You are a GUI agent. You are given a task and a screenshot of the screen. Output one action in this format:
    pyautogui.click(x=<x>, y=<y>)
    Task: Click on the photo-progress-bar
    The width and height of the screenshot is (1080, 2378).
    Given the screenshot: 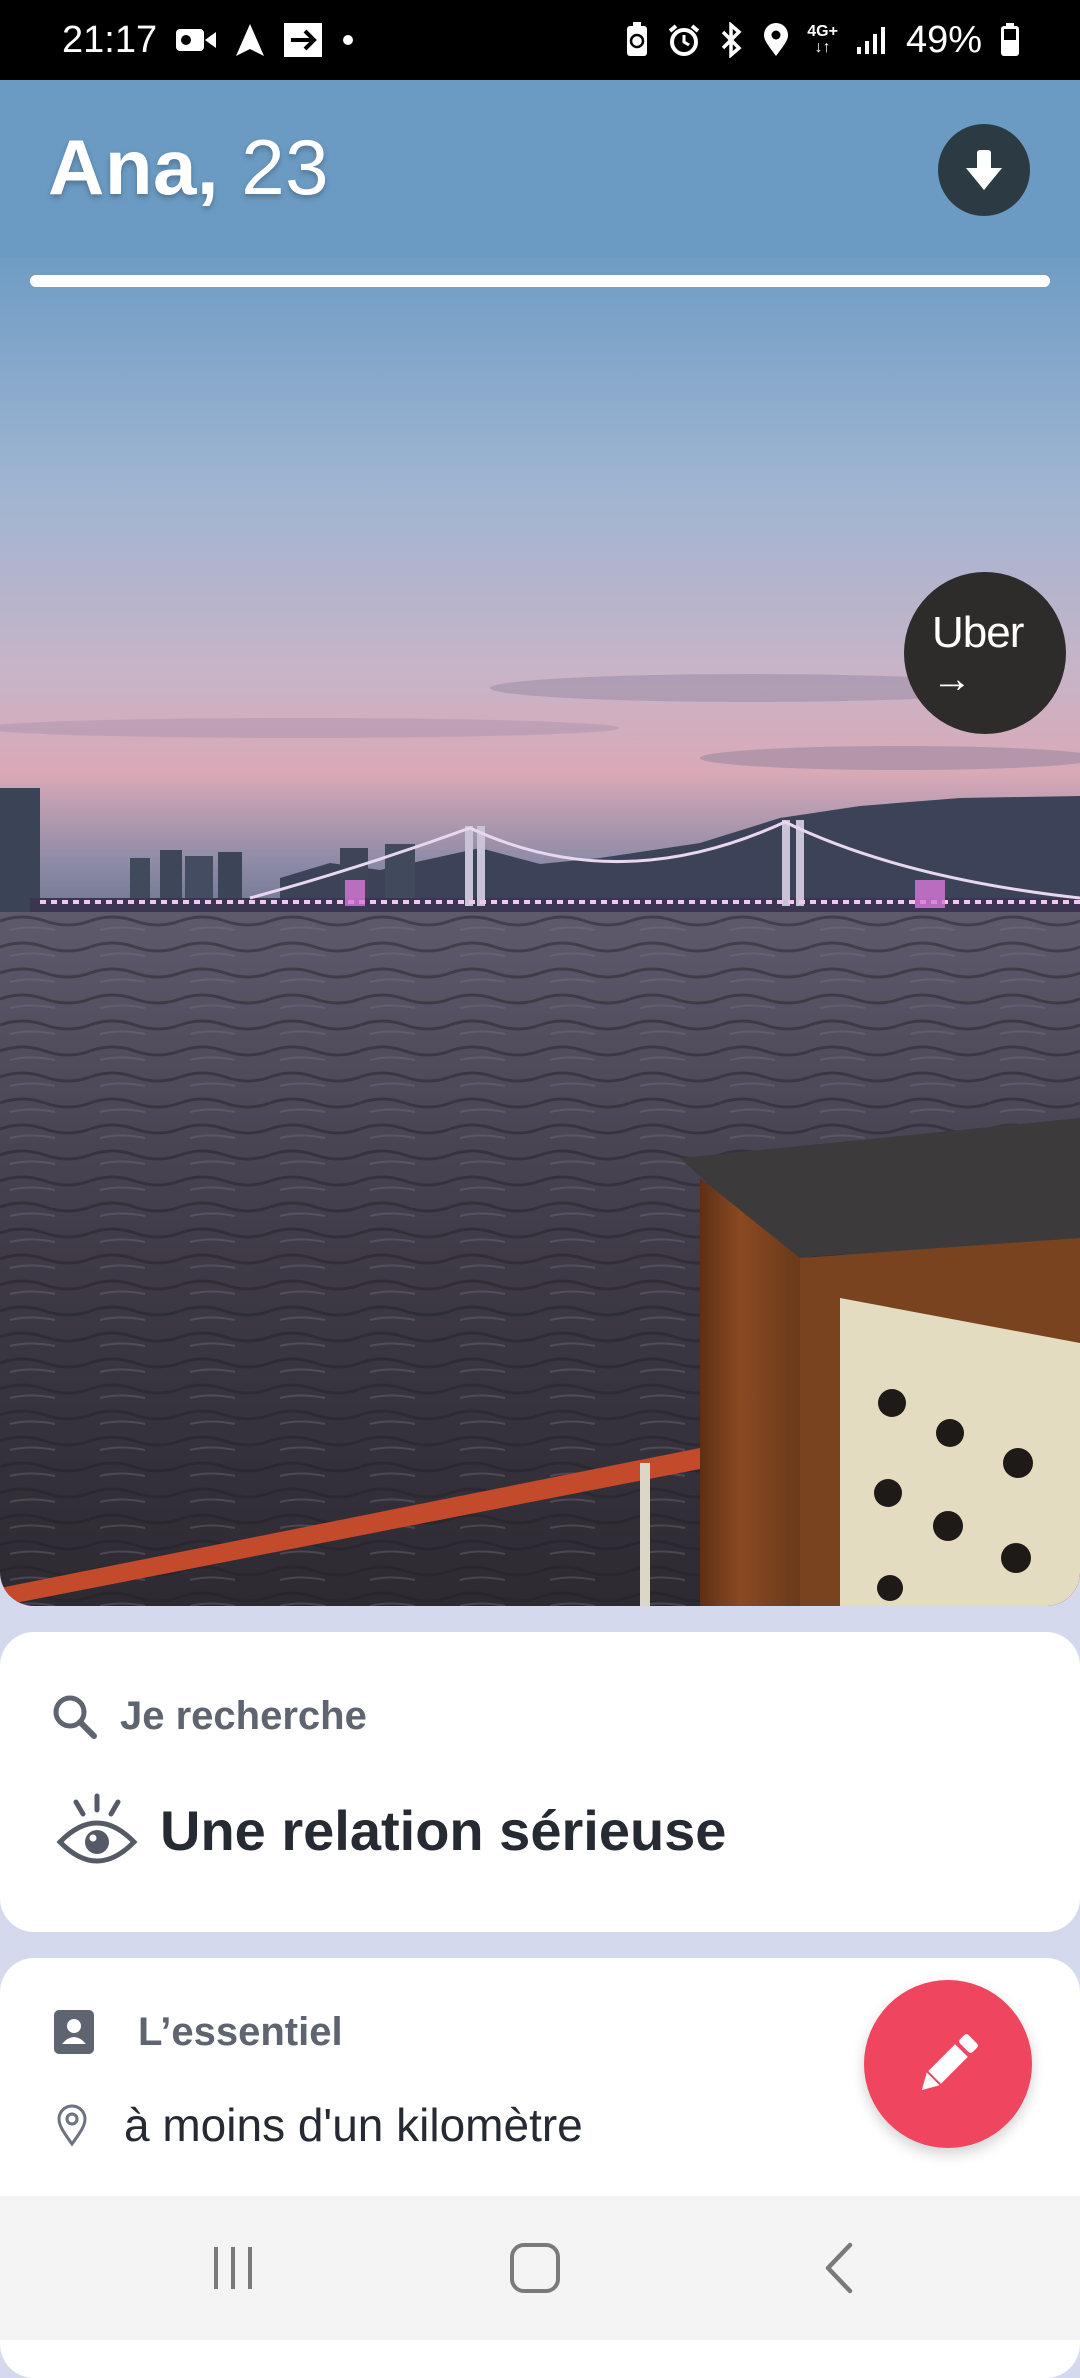 What is the action you would take?
    pyautogui.click(x=540, y=281)
    